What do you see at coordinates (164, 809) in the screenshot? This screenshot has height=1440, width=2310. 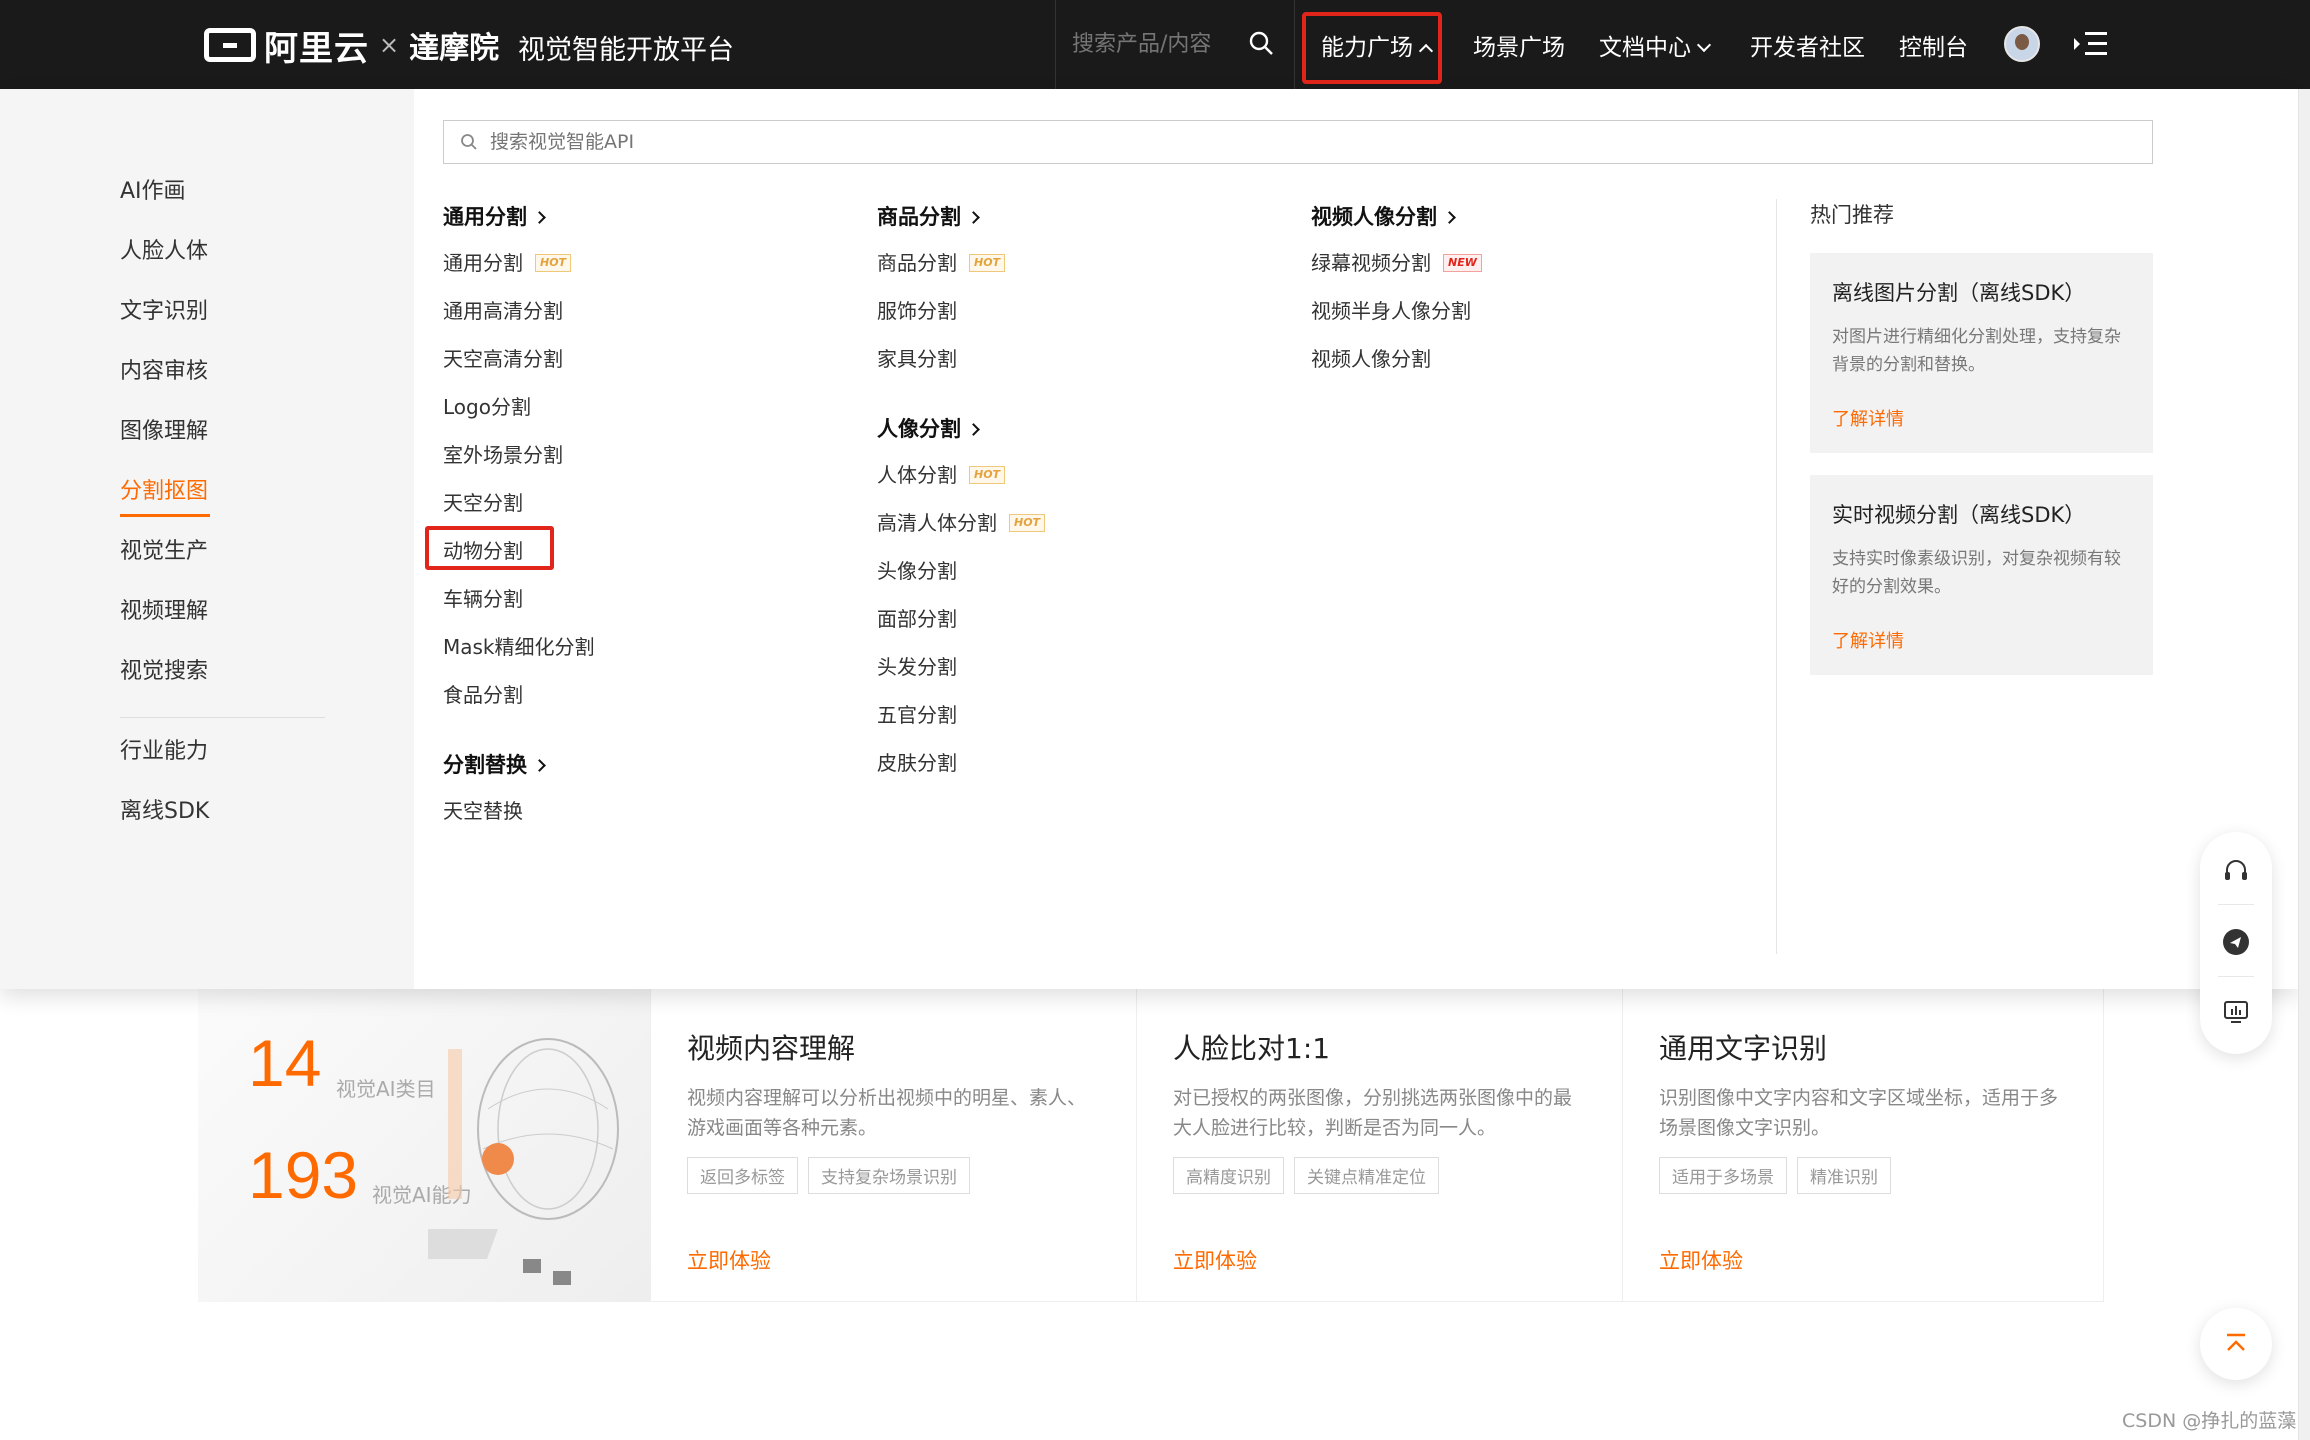 I see `sidebar-item-offline-sdk: 离线SDK` at bounding box center [164, 809].